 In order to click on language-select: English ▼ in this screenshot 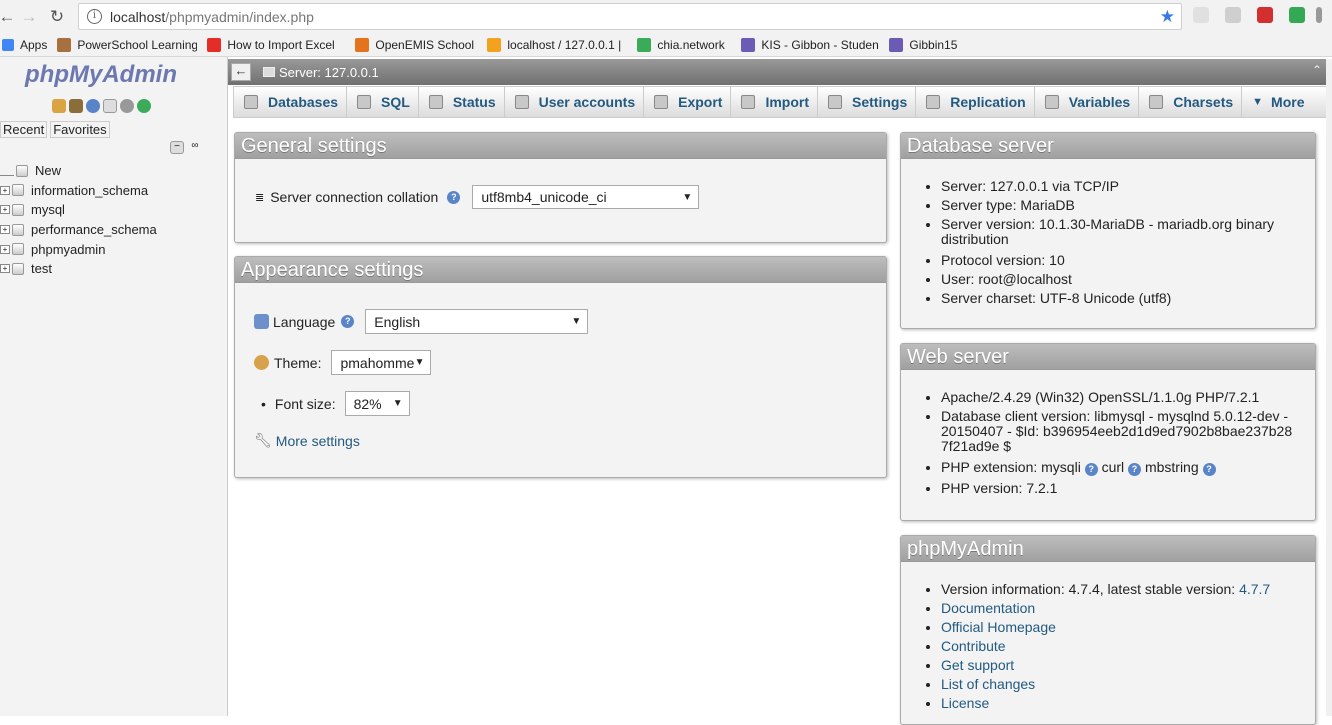, I will do `click(477, 321)`.